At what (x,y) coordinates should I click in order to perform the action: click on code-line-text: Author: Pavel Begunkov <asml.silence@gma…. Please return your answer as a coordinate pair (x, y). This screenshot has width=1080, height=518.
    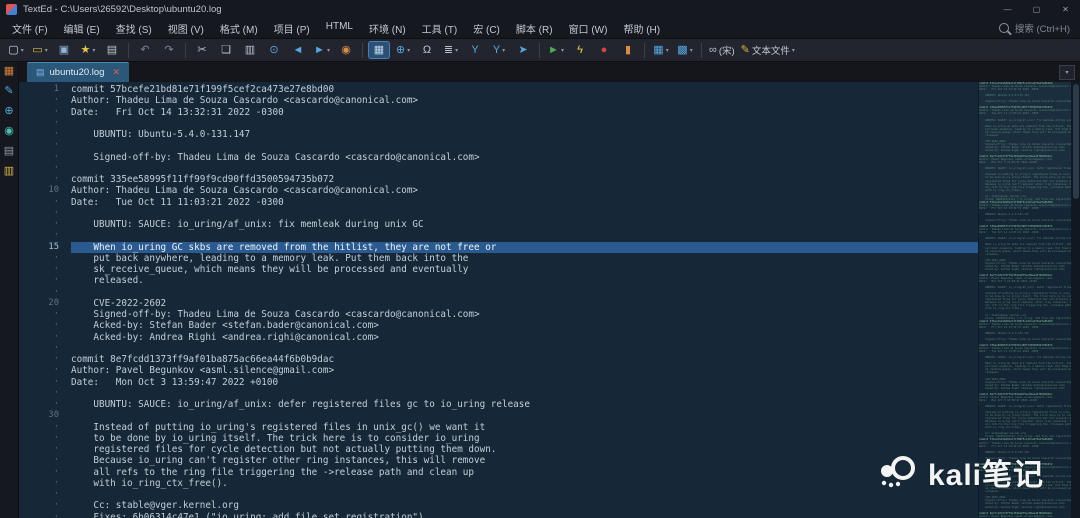
    Looking at the image, I should click on (524, 370).